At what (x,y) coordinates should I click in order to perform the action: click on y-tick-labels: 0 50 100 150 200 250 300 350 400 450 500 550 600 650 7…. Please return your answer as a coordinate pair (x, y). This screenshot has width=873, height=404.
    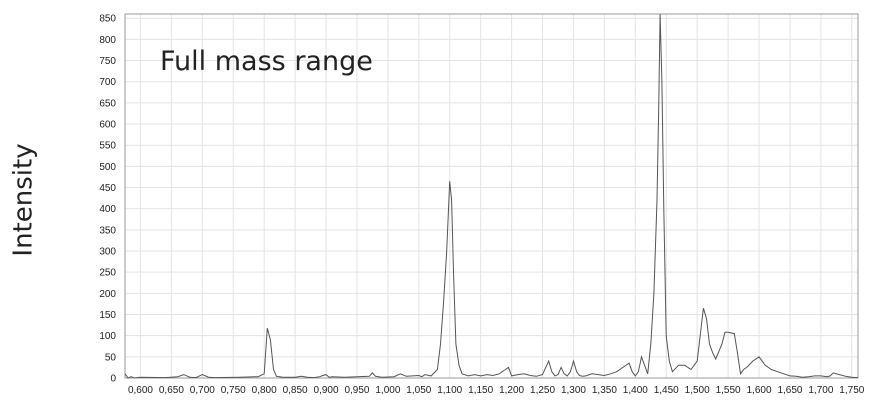
    Looking at the image, I should click on (107, 199).